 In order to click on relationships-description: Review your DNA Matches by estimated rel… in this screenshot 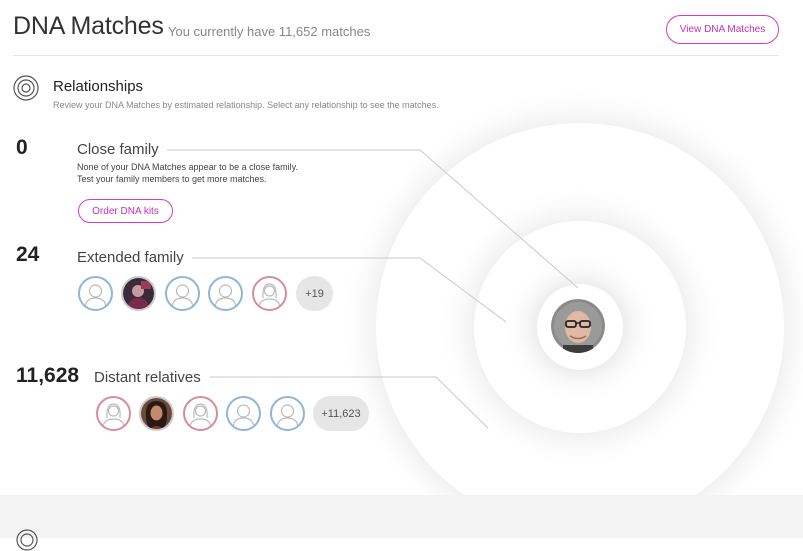, I will do `click(246, 105)`.